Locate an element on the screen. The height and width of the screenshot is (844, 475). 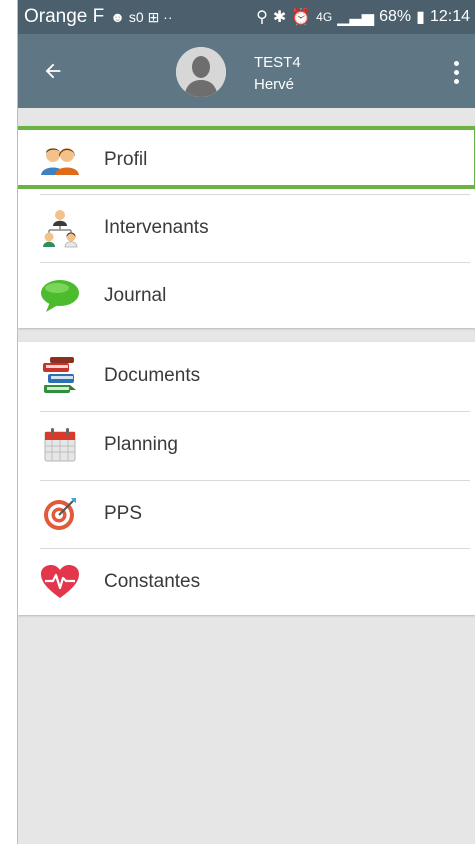
avatar is located at coordinates (201, 72).